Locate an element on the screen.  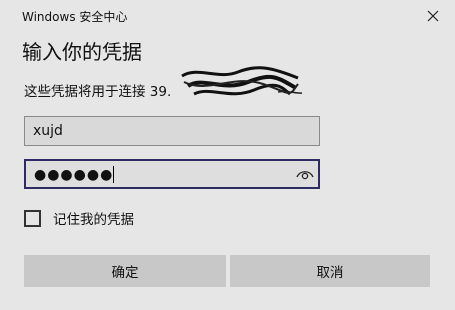
window-title: Windows 安全中心 is located at coordinates (75, 17).